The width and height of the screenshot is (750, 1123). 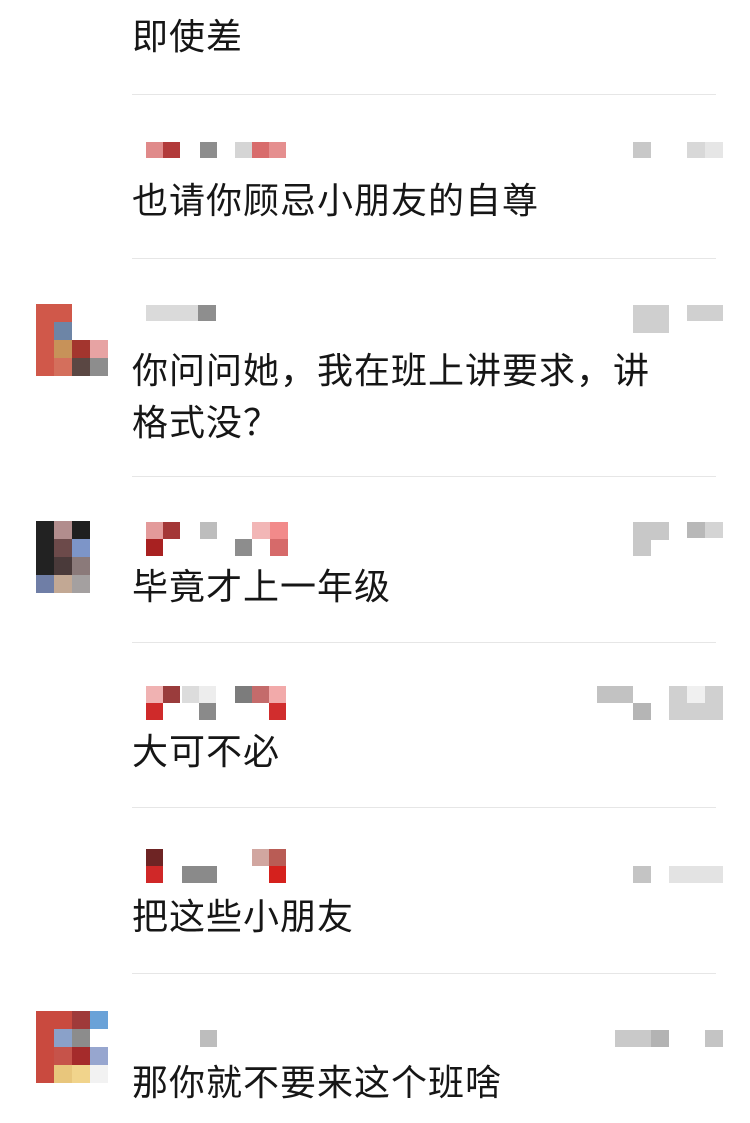 What do you see at coordinates (243, 917) in the screenshot?
I see `message-text: 把这些小朋友` at bounding box center [243, 917].